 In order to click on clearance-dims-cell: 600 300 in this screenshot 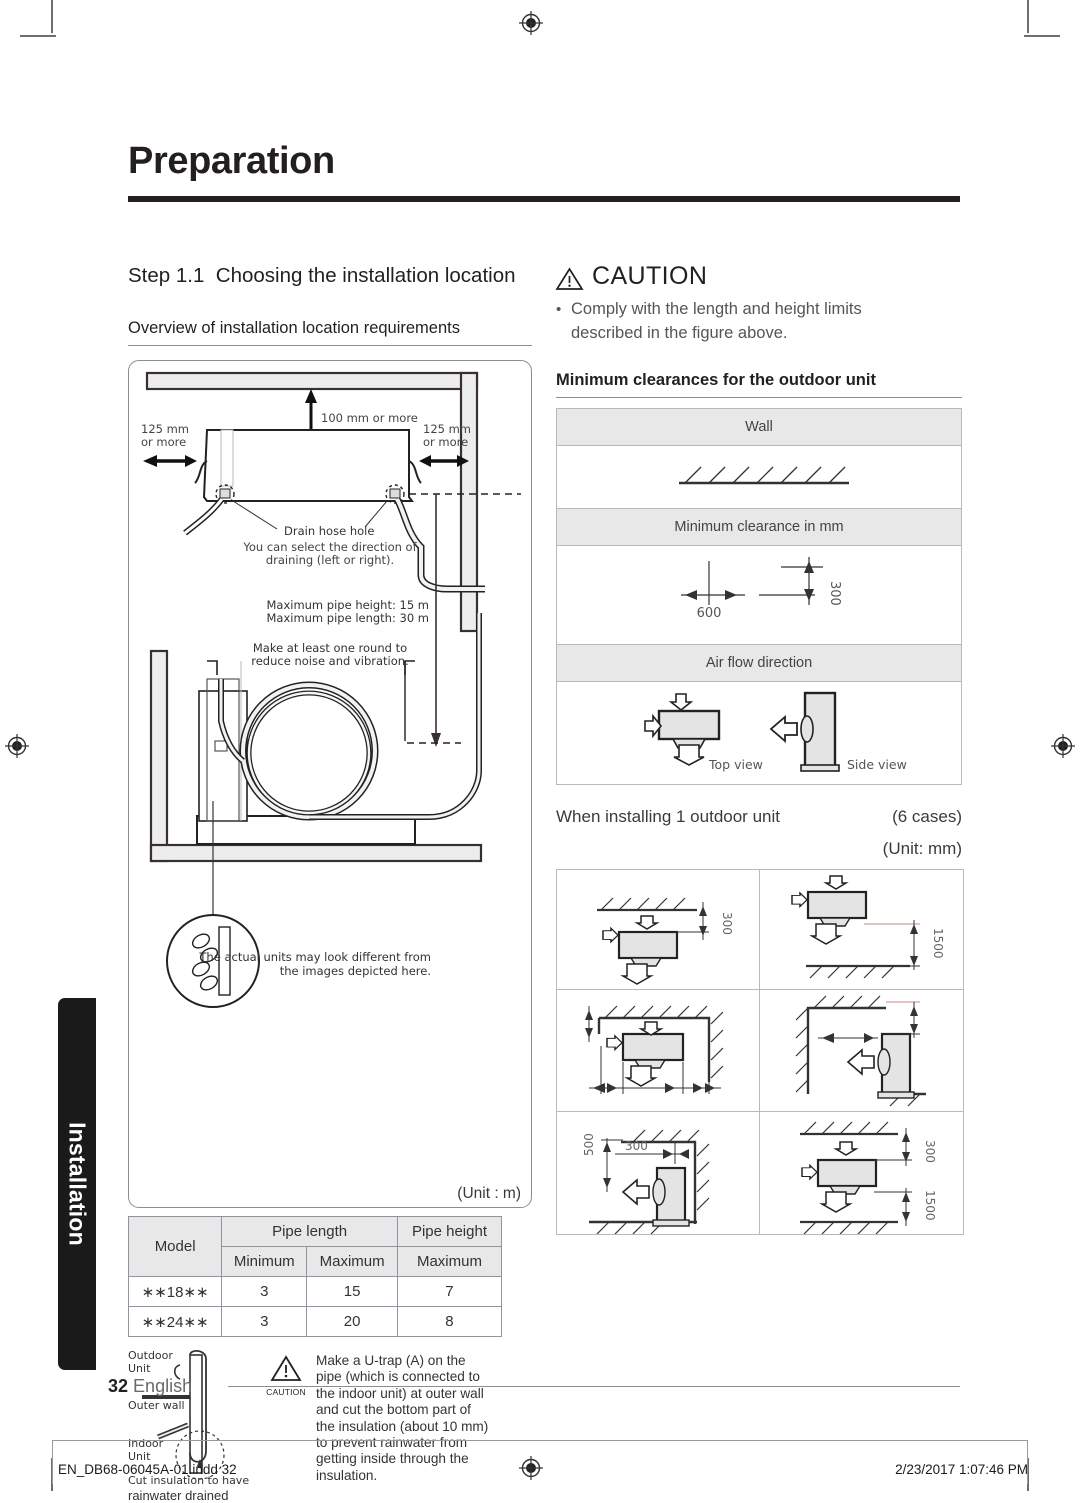, I will do `click(759, 595)`.